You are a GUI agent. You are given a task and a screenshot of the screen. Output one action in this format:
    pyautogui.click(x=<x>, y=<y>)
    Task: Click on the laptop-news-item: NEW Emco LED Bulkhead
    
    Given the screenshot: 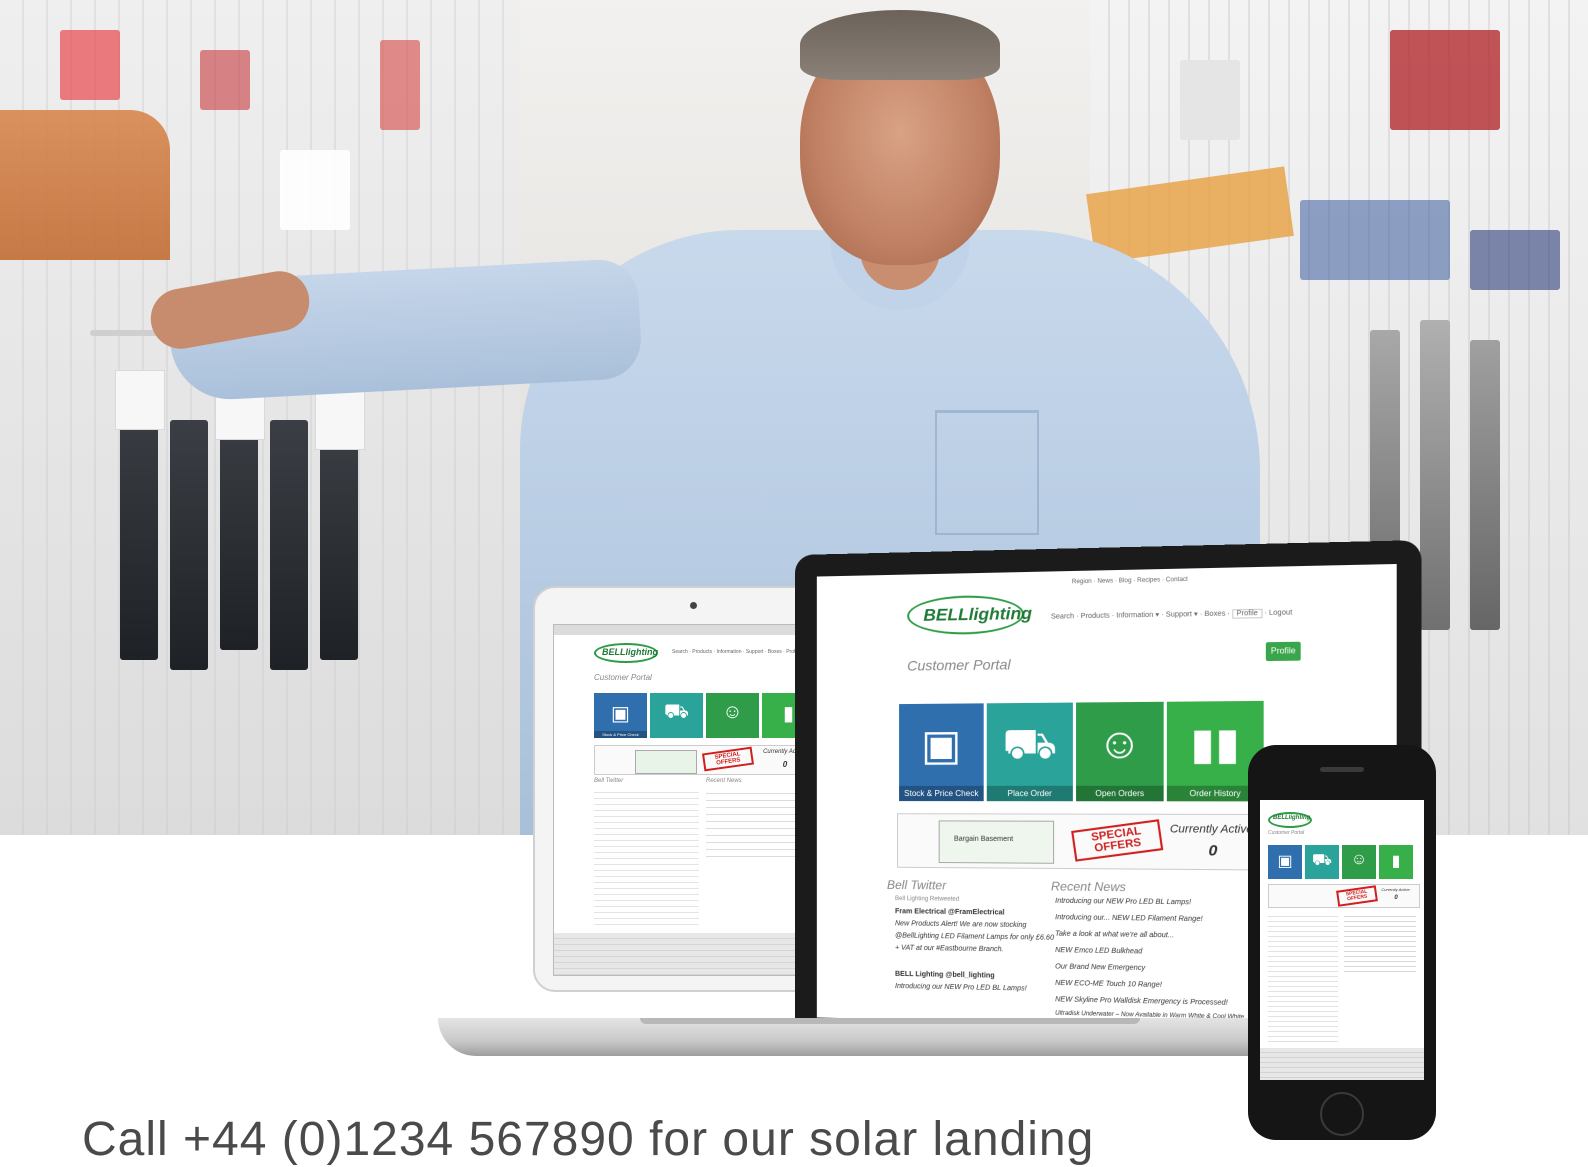 What is the action you would take?
    pyautogui.click(x=1098, y=951)
    